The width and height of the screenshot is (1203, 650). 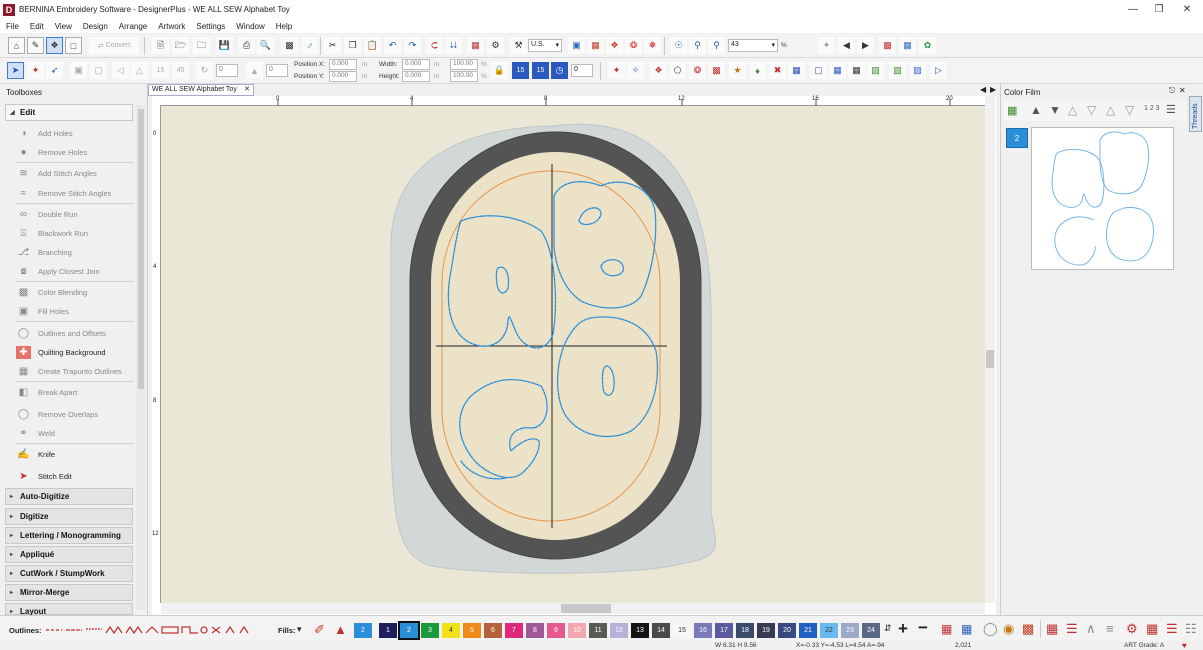 What do you see at coordinates (826, 45) in the screenshot?
I see `select-tool-button: ✦` at bounding box center [826, 45].